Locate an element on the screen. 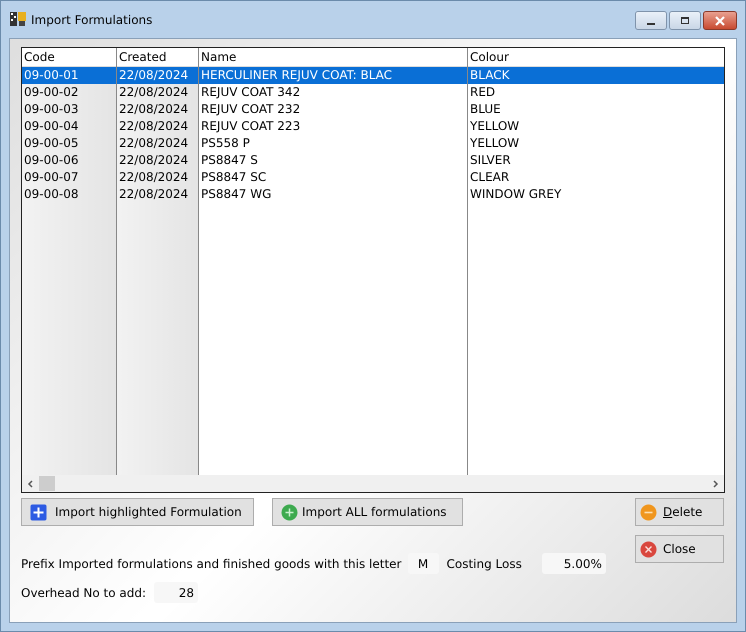  table-cell-text: REJUV COAT 223 is located at coordinates (251, 126).